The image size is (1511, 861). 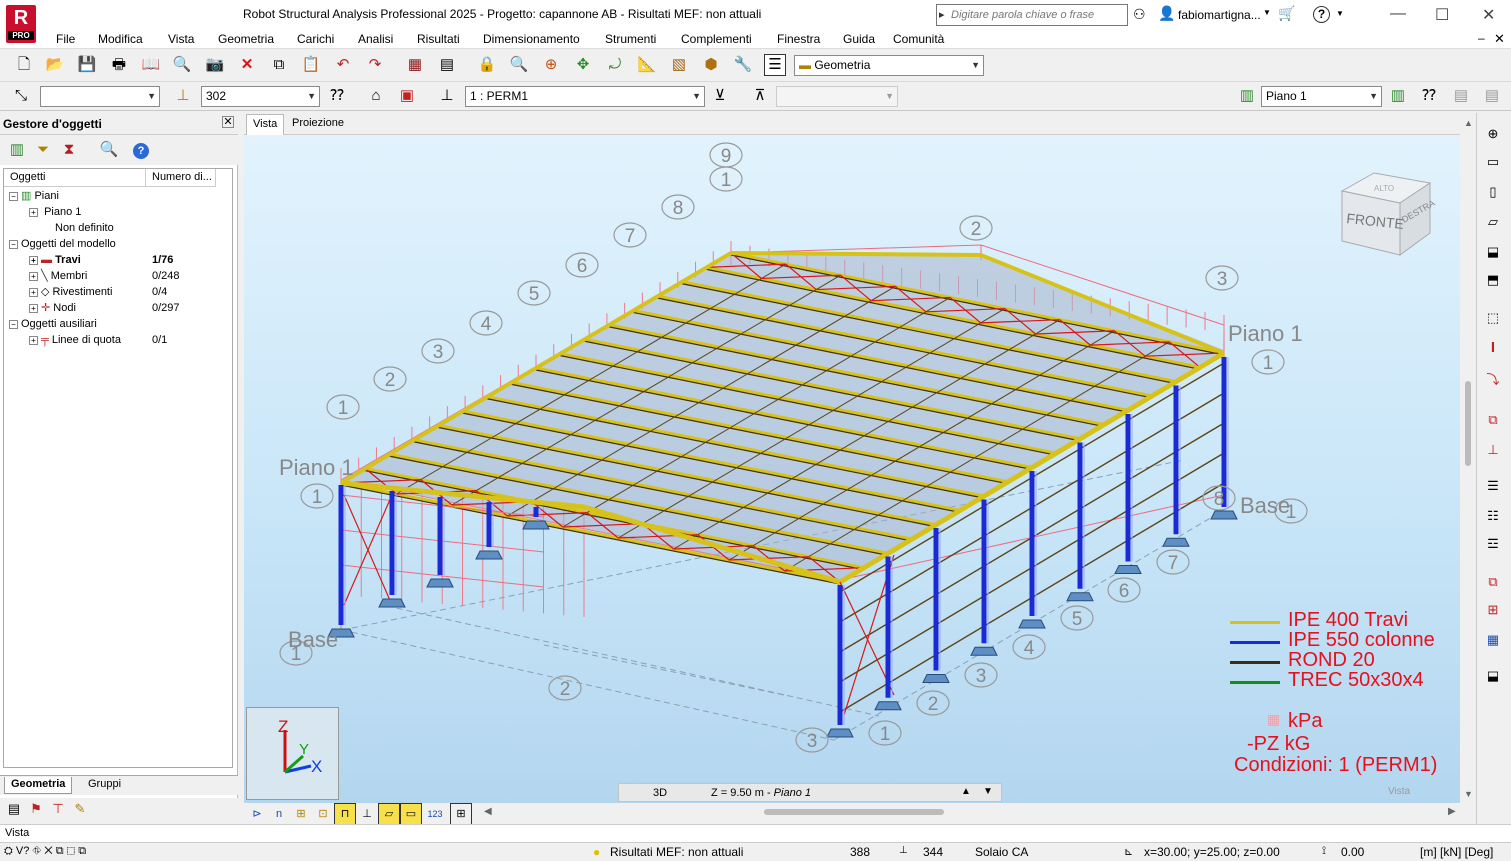 What do you see at coordinates (854, 812) in the screenshot?
I see `horizontal-scroll-thumb` at bounding box center [854, 812].